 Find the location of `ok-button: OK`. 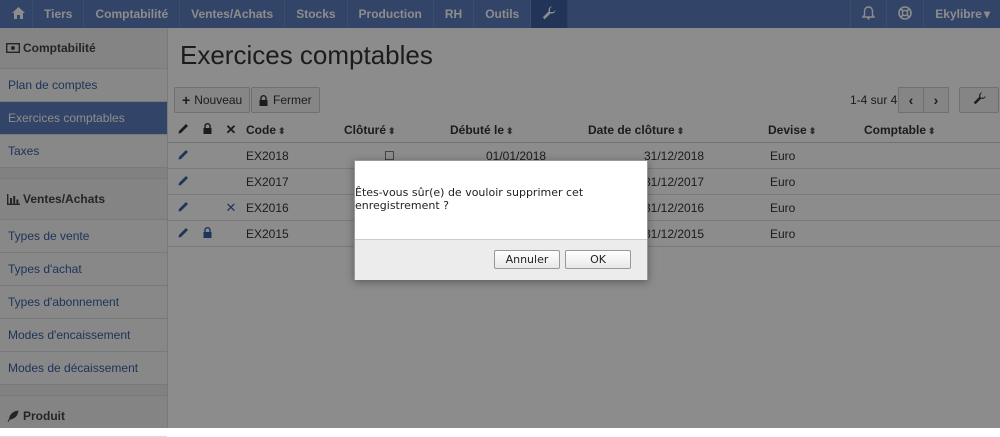

ok-button: OK is located at coordinates (598, 259).